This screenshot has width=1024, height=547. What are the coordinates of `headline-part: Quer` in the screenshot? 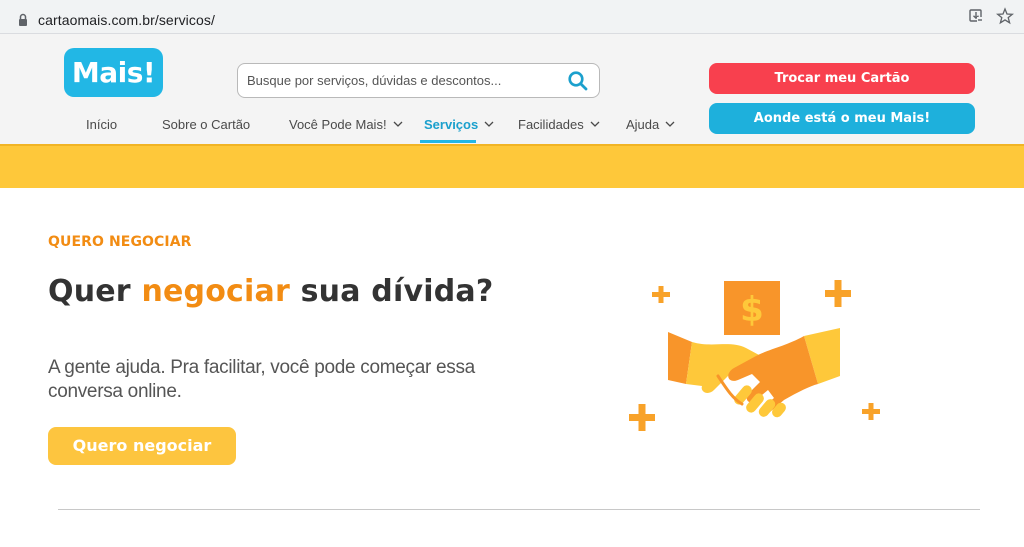 It's located at (95, 291).